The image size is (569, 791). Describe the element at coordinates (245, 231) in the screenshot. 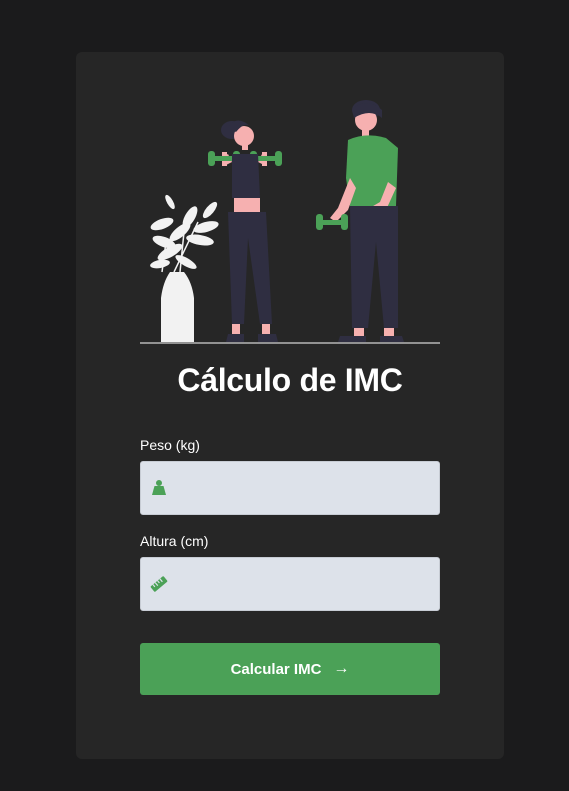

I see `woman-figure` at that location.